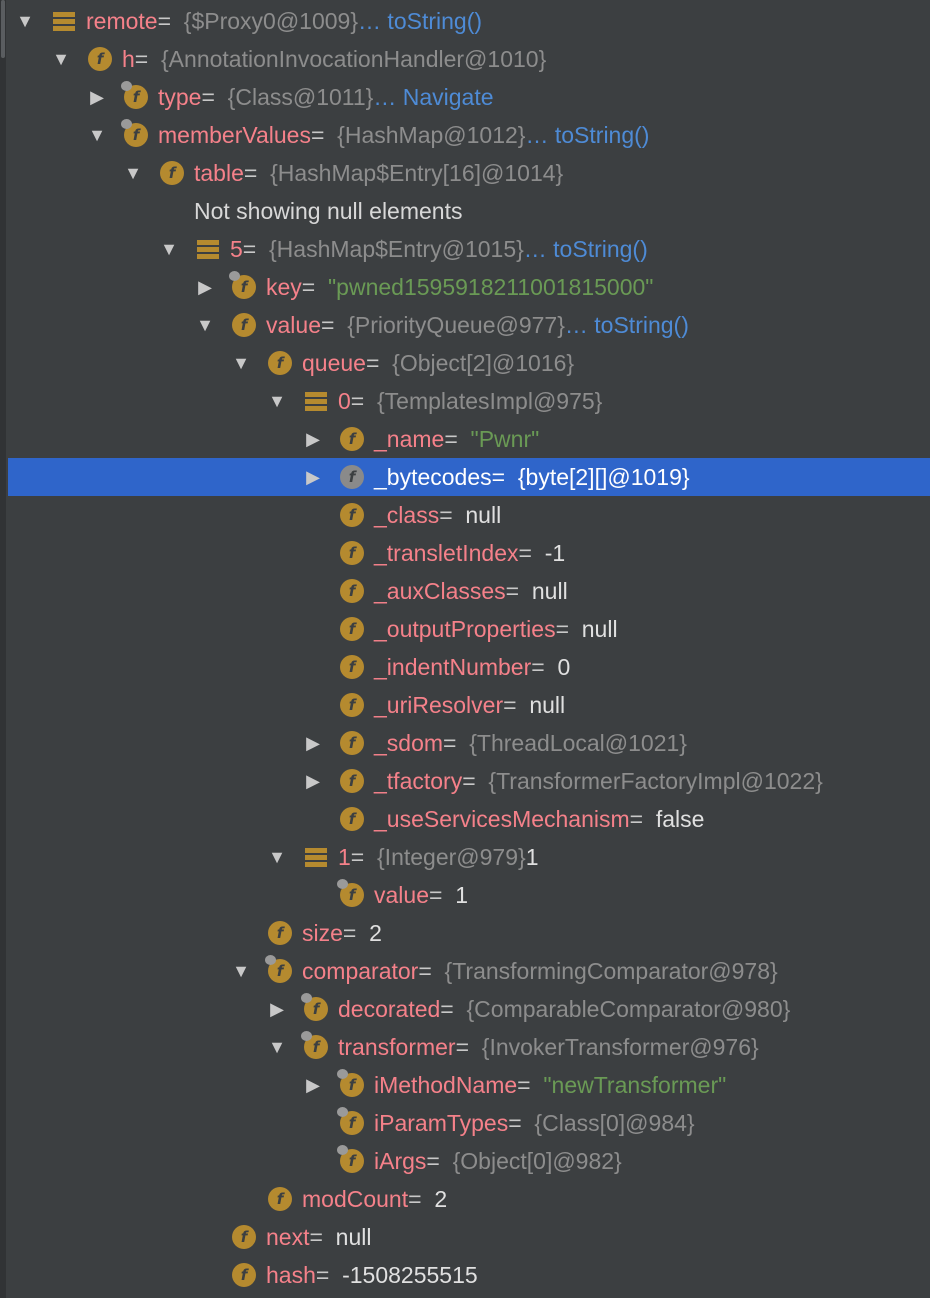  I want to click on variable-value: -1508255515, so click(410, 1275).